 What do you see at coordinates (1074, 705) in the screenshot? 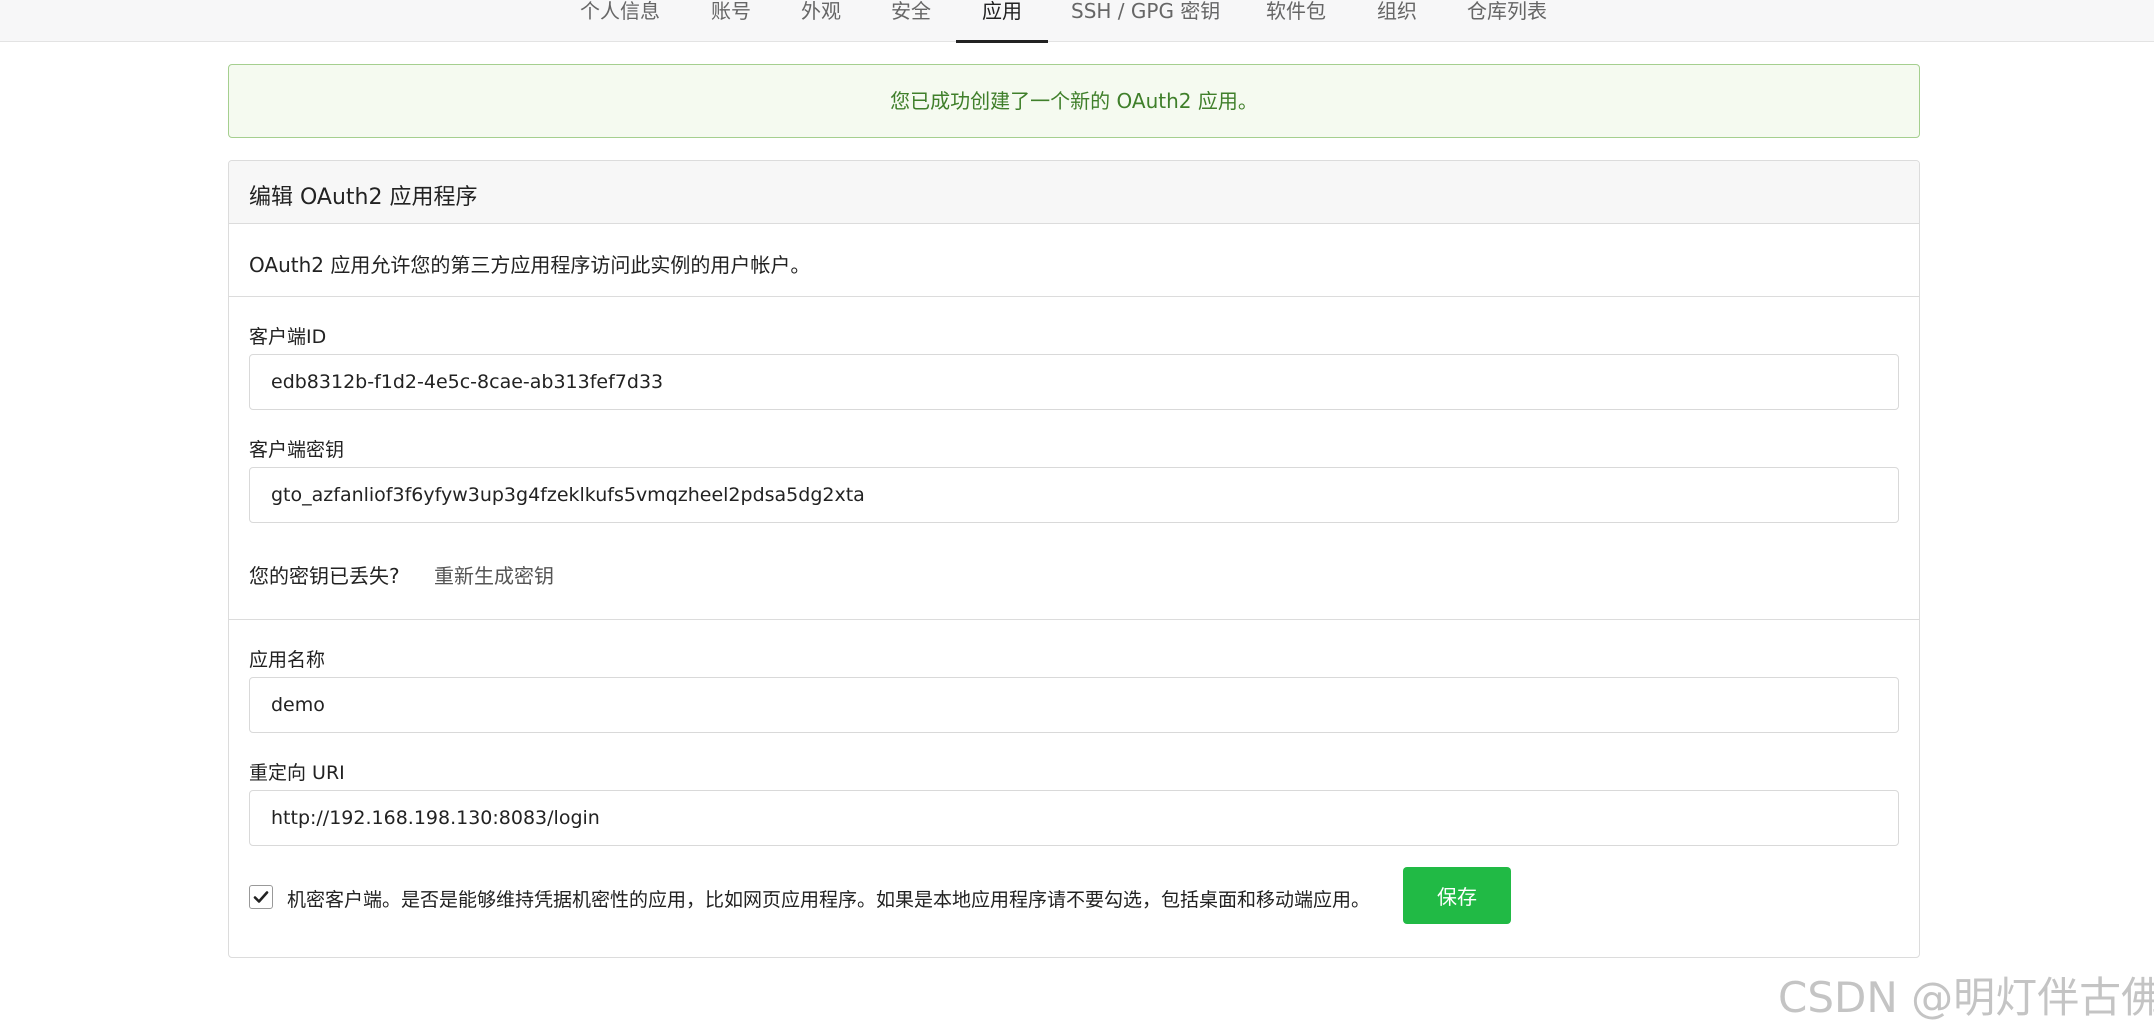
I see `app-name-input` at bounding box center [1074, 705].